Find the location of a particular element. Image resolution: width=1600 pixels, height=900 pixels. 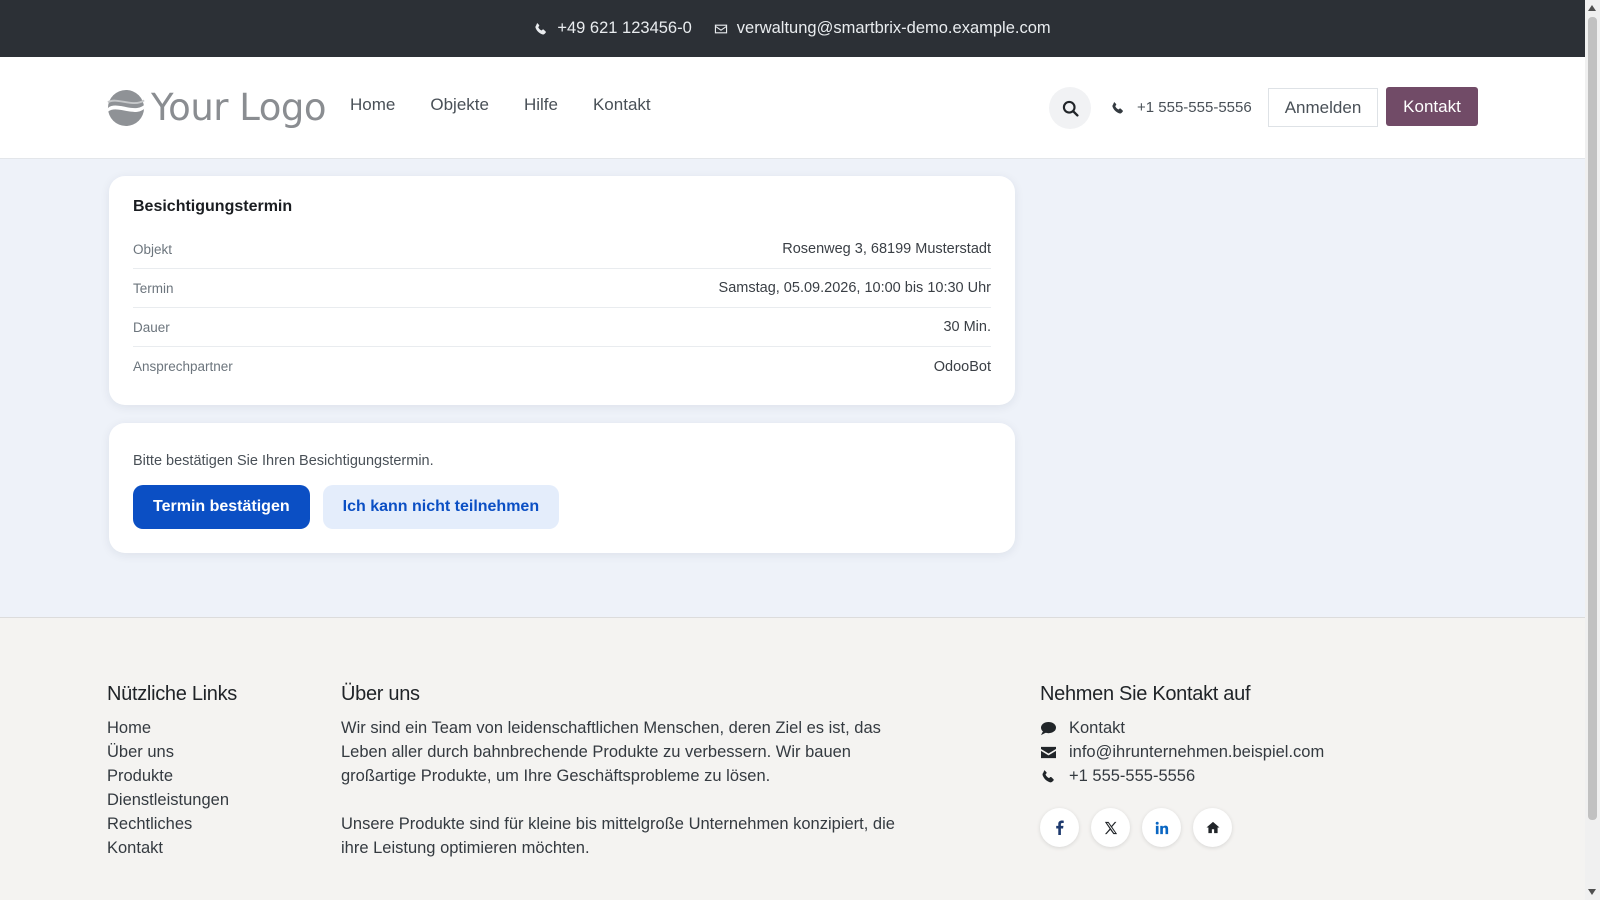

footer-link-dienstleistungen: Dienstleistungen is located at coordinates (172, 800).